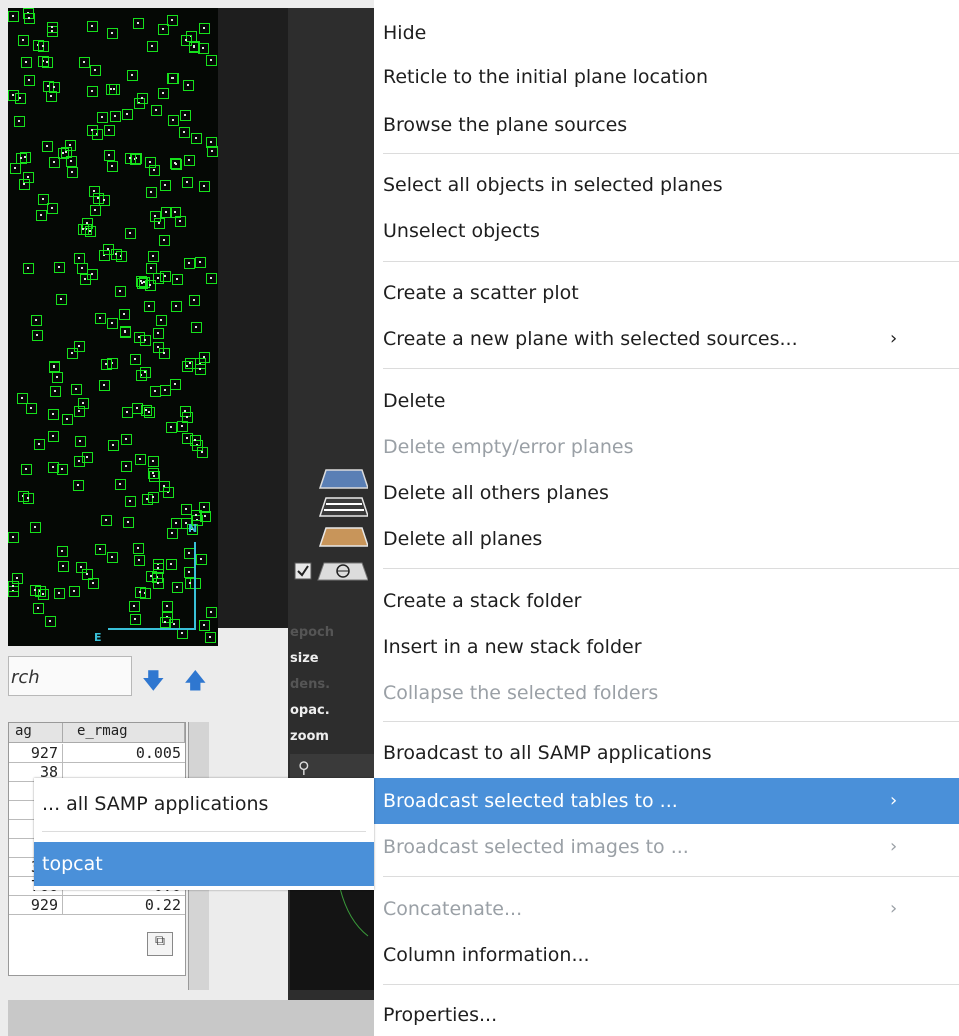  Describe the element at coordinates (195, 683) in the screenshot. I see `arrow-up-icon: 🡅` at that location.